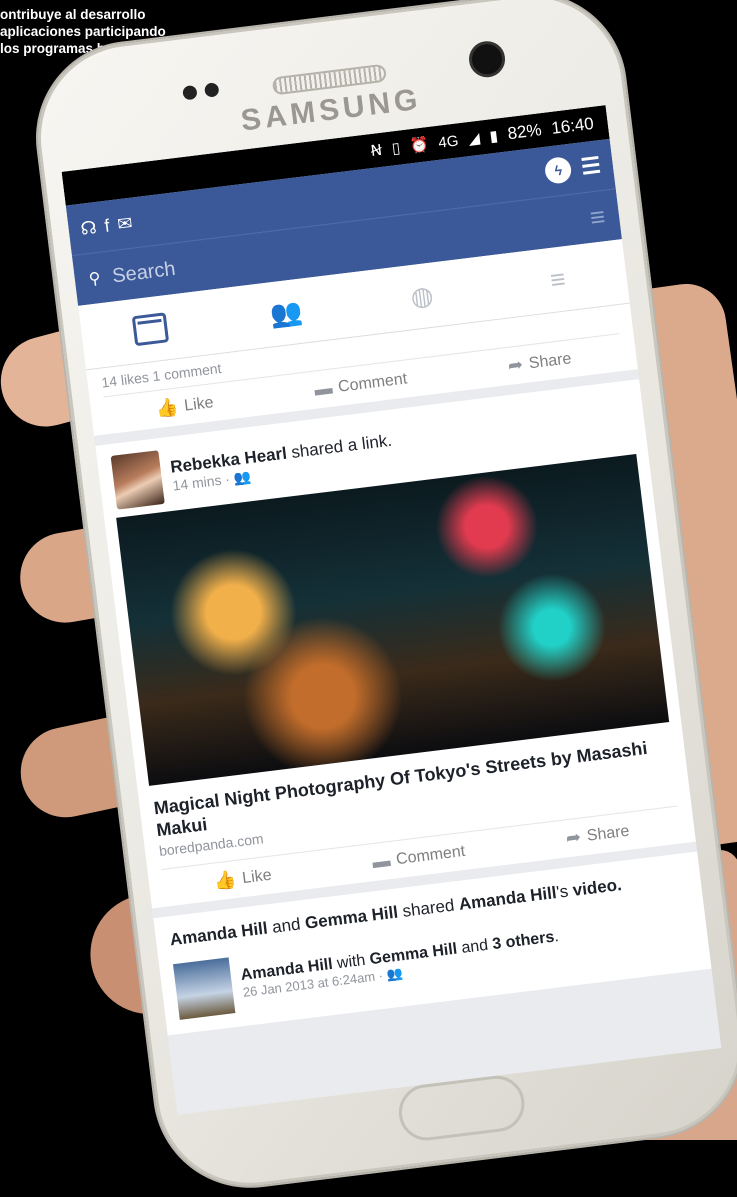 The width and height of the screenshot is (737, 1197). Describe the element at coordinates (597, 217) in the screenshot. I see `menu-icon: ≡` at that location.